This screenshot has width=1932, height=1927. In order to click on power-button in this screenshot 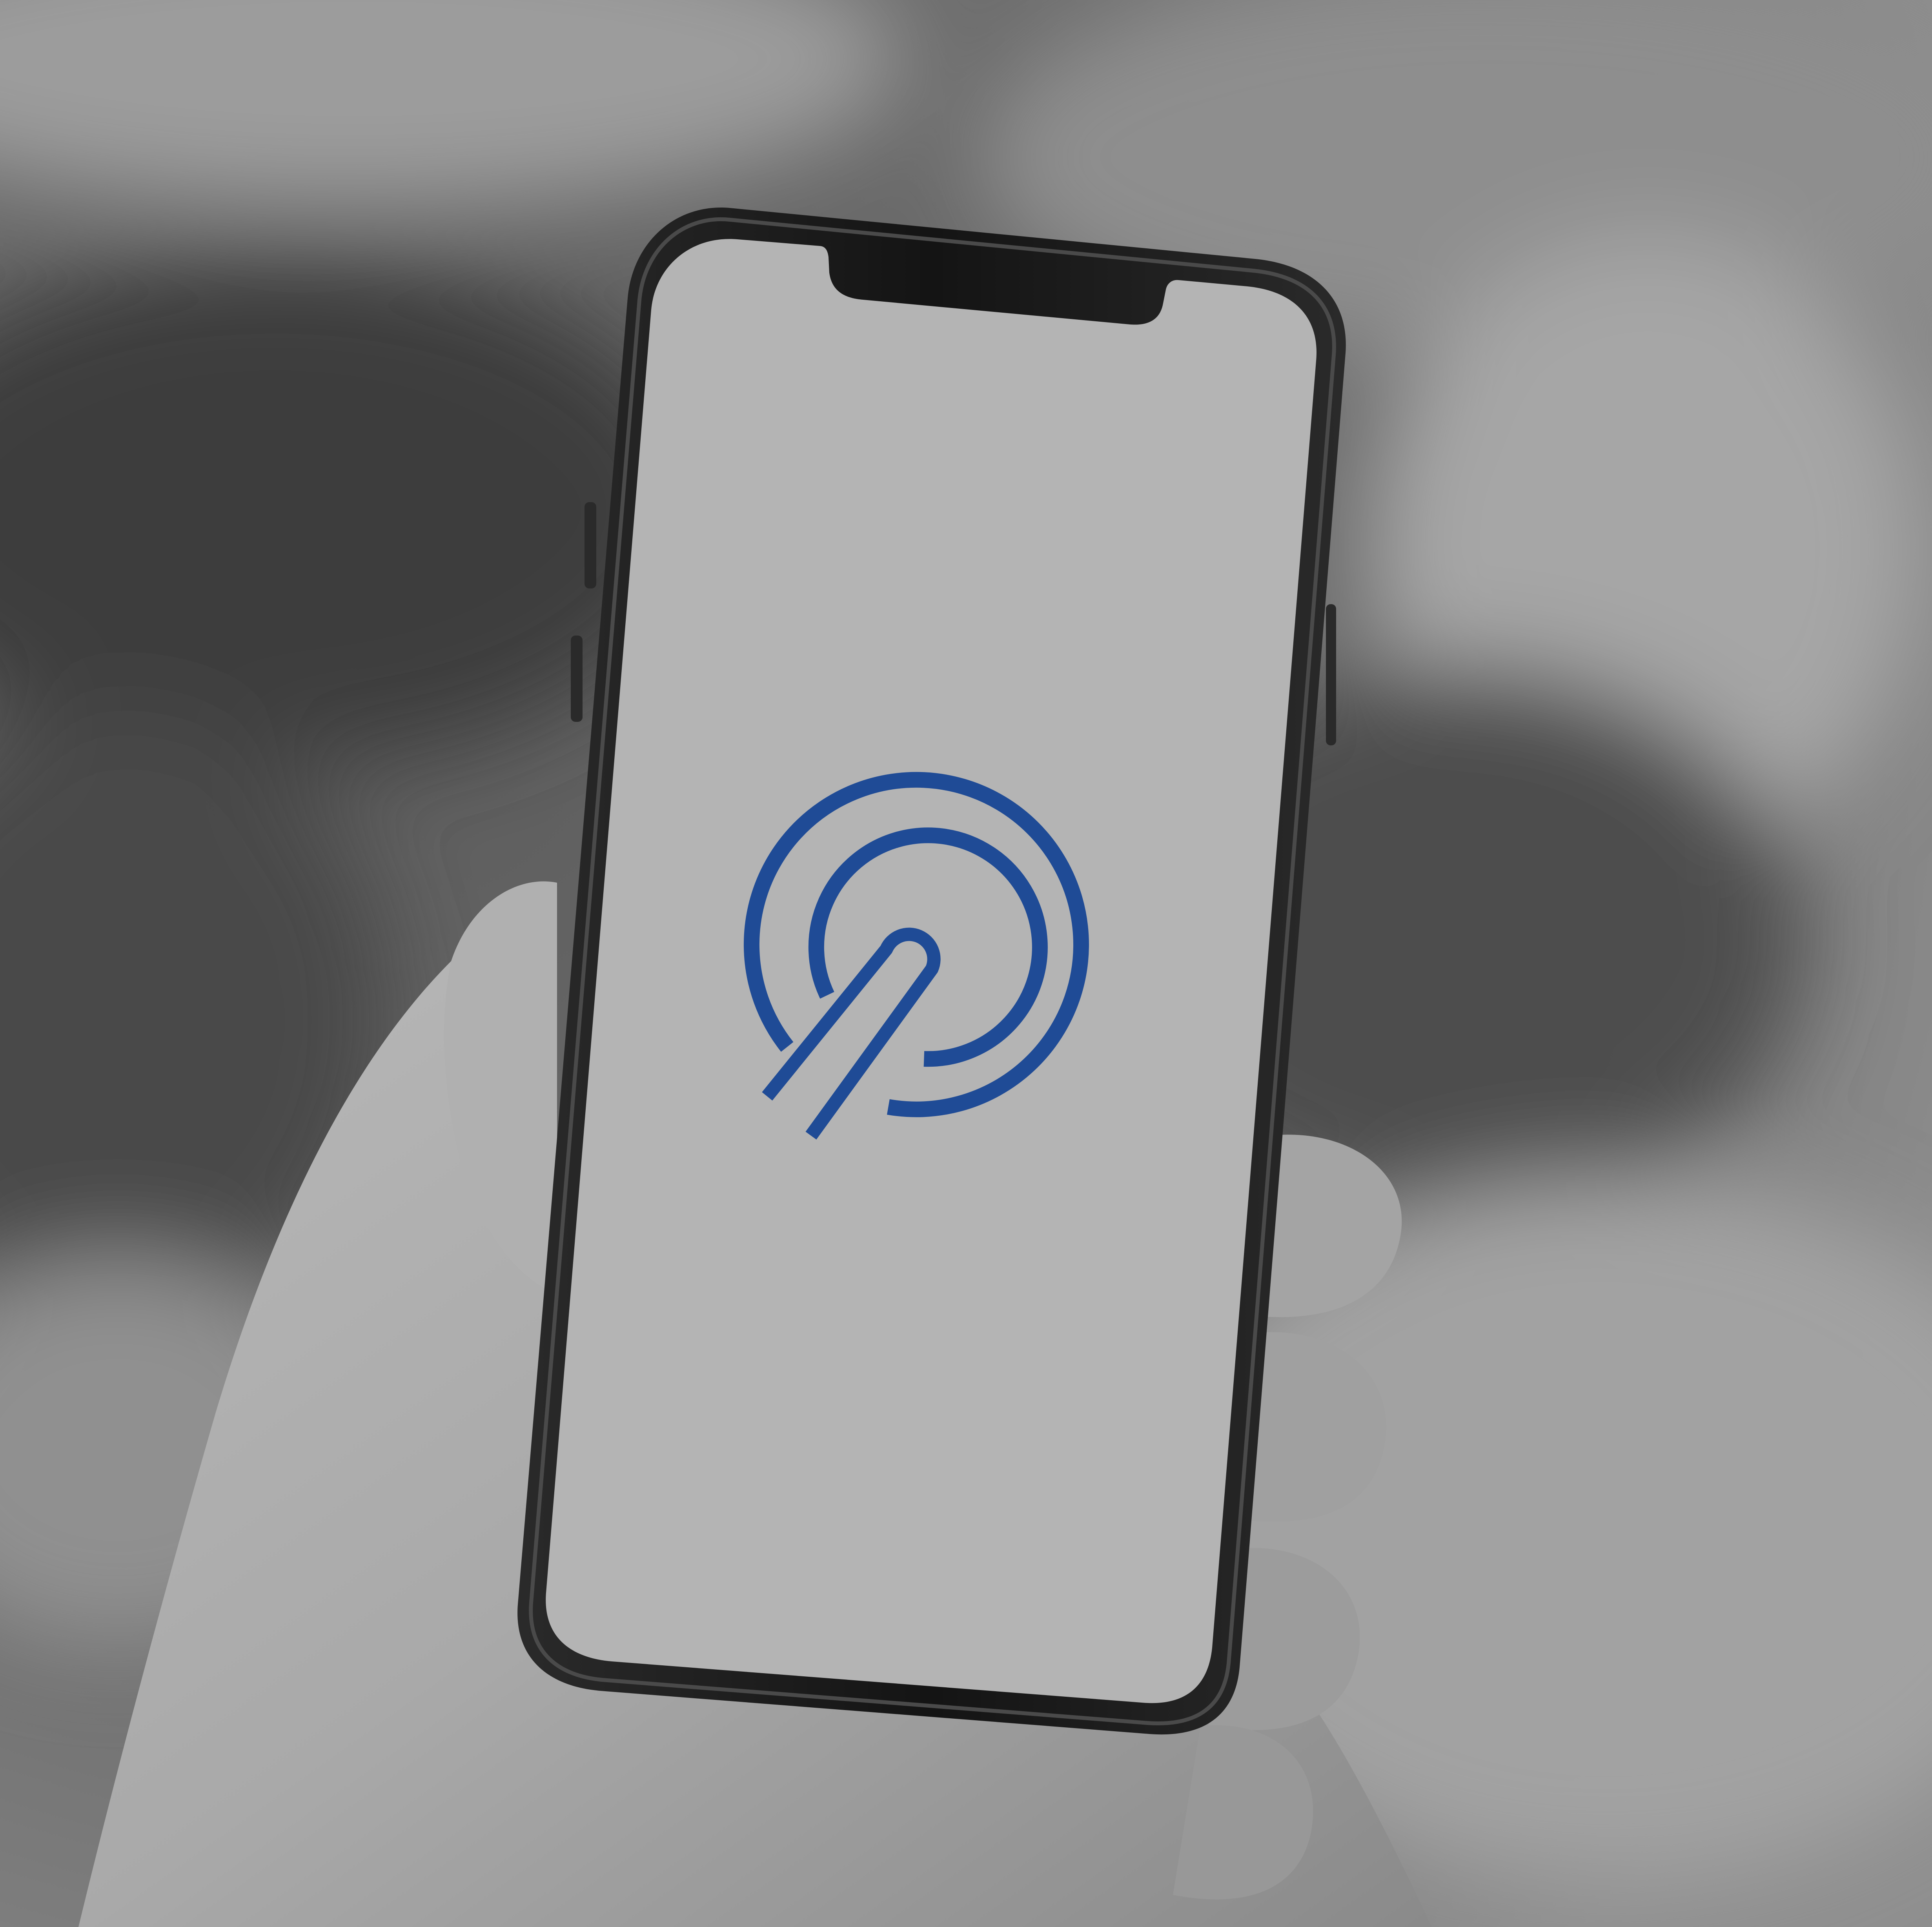, I will do `click(1331, 674)`.